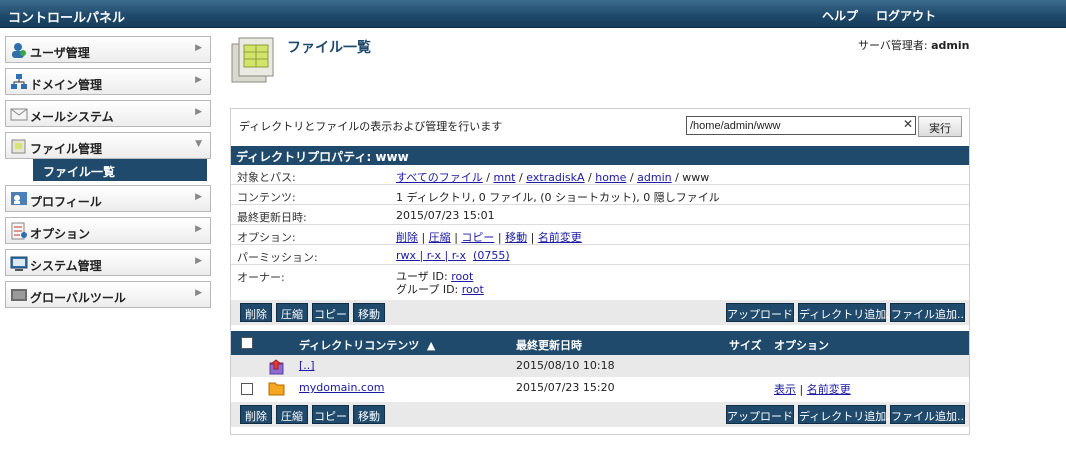  I want to click on sidebar-item-label: プロフィール, so click(66, 202).